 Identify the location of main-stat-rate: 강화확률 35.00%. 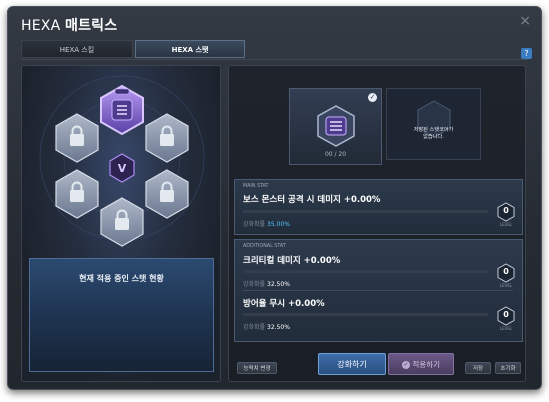
(266, 223).